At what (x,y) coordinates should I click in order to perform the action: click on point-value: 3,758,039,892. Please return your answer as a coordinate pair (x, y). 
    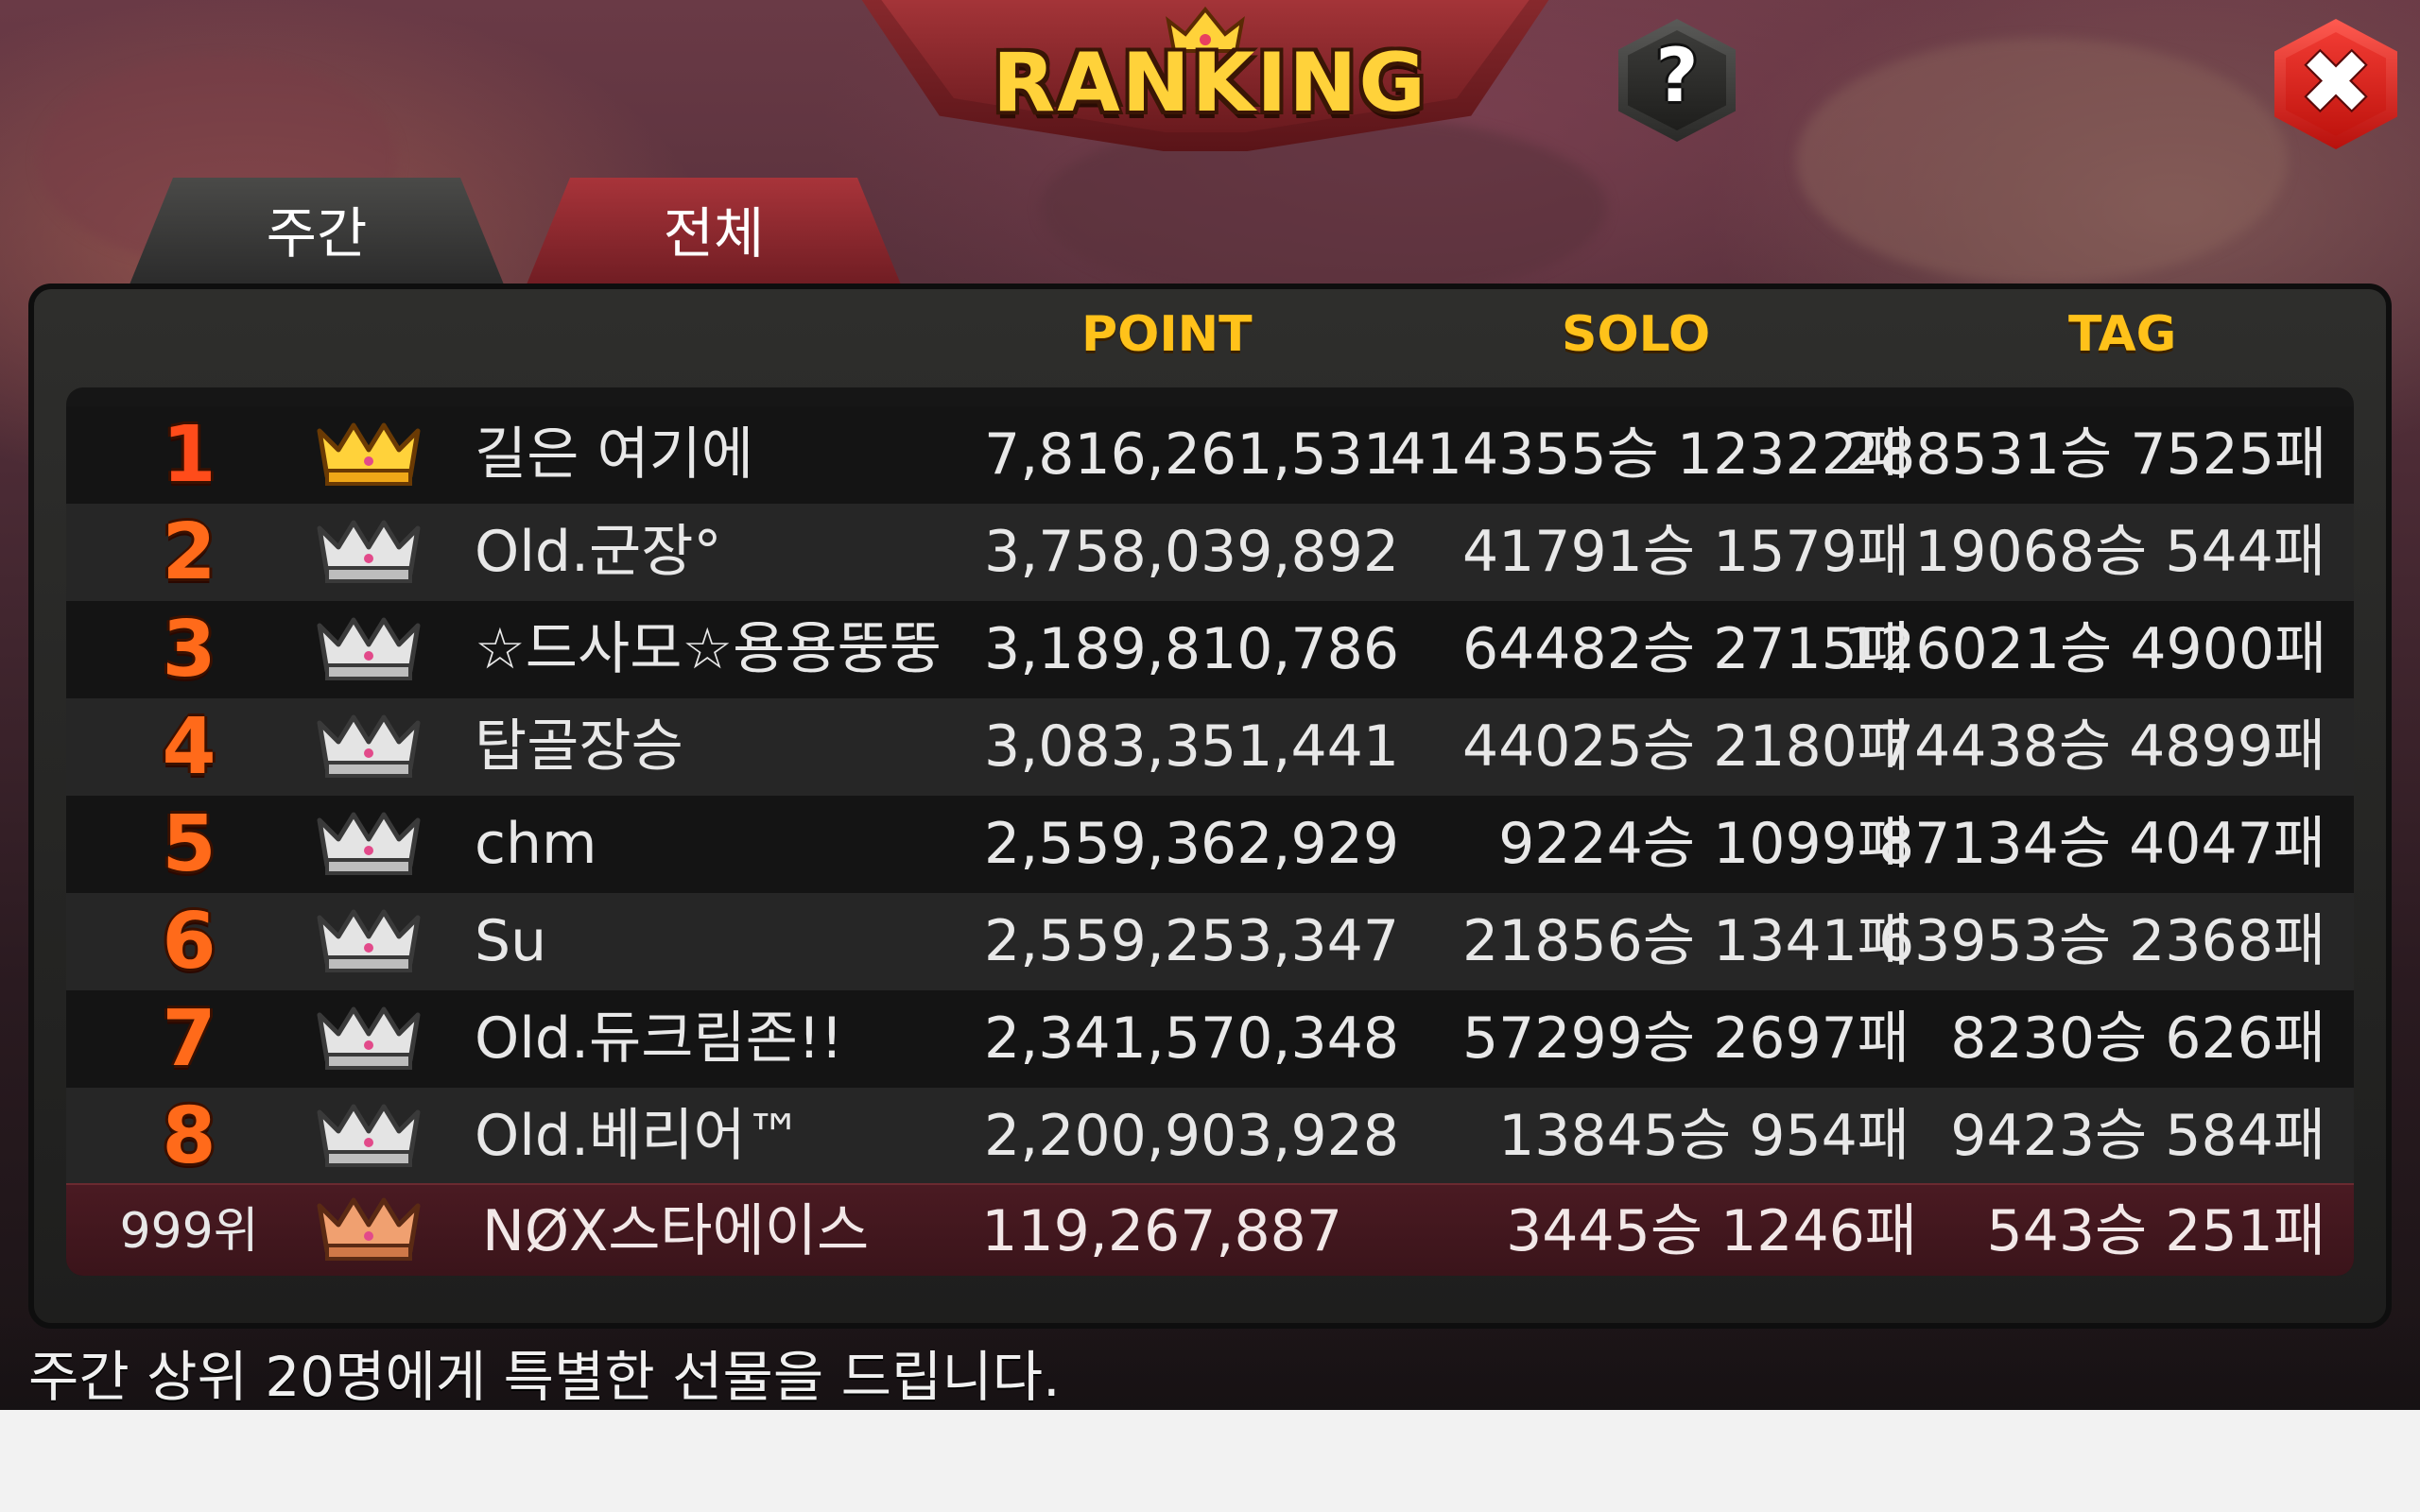
    Looking at the image, I should click on (1191, 552).